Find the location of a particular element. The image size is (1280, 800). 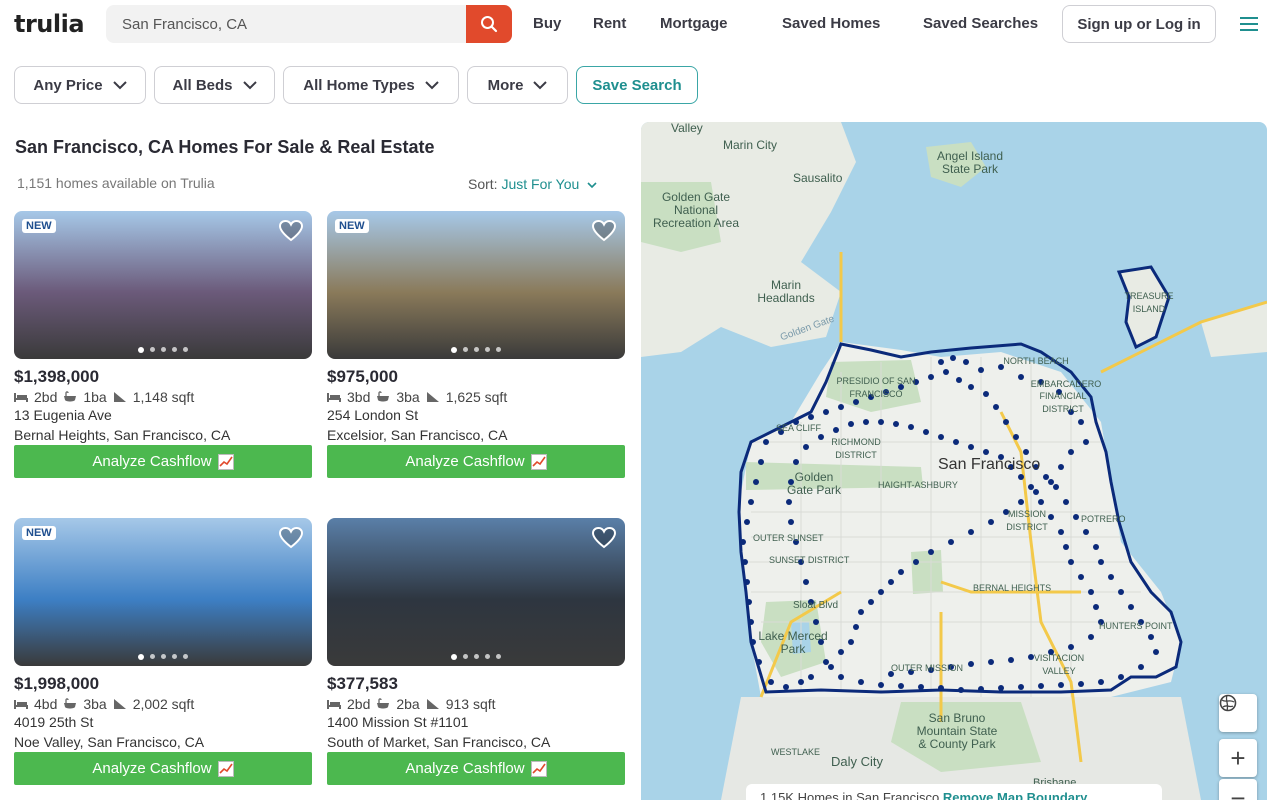

nav-buy: Buy is located at coordinates (547, 23).